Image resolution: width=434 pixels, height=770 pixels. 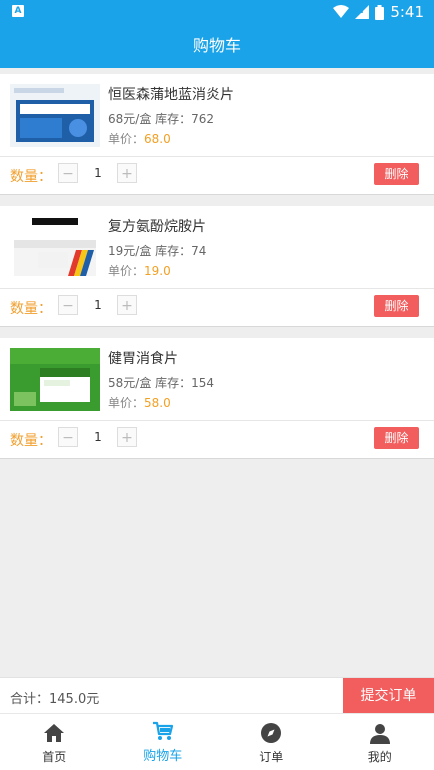 I want to click on product-stock: 68元/盒 库存：762, so click(x=161, y=118).